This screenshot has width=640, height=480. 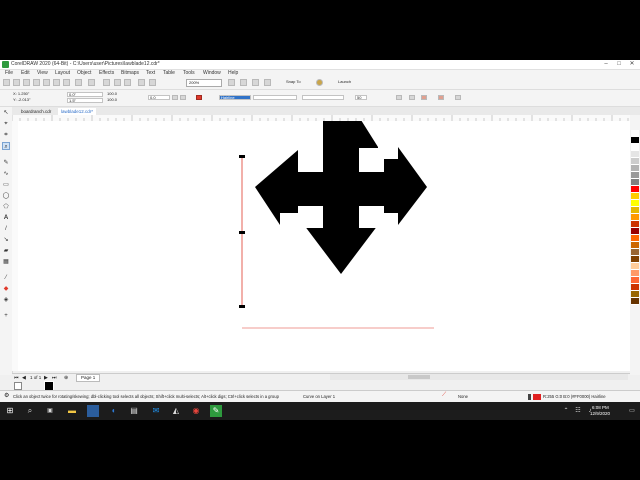 What do you see at coordinates (6, 163) in the screenshot?
I see `freehand-tool-icon: ✎` at bounding box center [6, 163].